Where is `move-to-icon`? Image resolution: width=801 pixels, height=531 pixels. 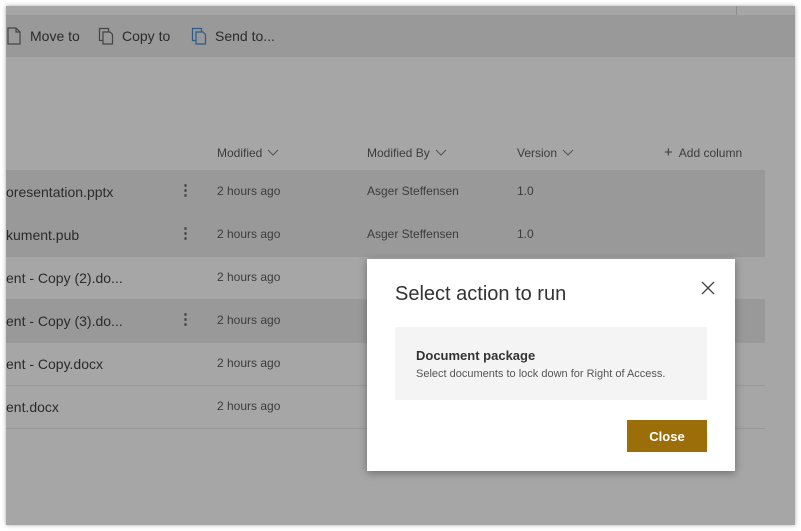 move-to-icon is located at coordinates (14, 36).